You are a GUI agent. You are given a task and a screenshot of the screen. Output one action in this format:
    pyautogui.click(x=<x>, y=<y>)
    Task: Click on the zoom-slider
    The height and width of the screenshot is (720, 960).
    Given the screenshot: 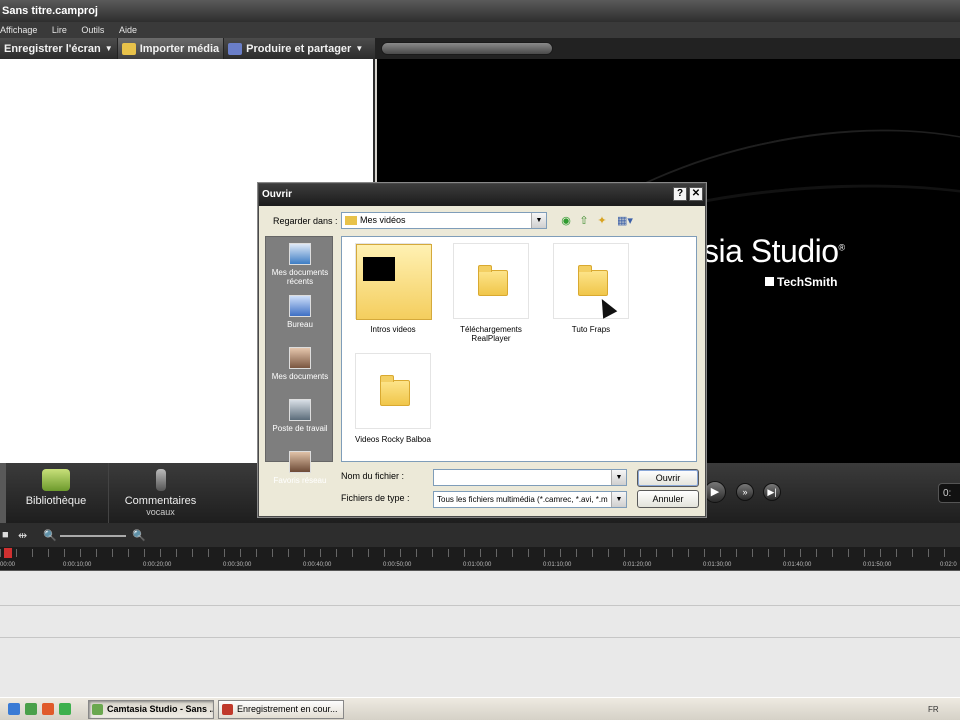 What is the action you would take?
    pyautogui.click(x=93, y=536)
    